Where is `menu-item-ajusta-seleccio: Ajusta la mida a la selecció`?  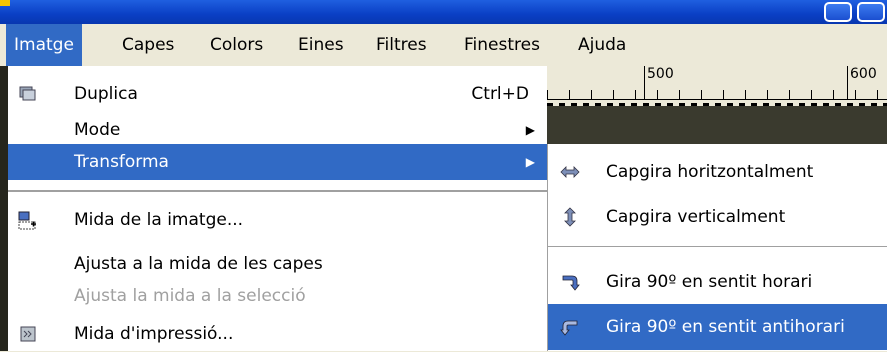 menu-item-ajusta-seleccio: Ajusta la mida a la selecció is located at coordinates (277, 296).